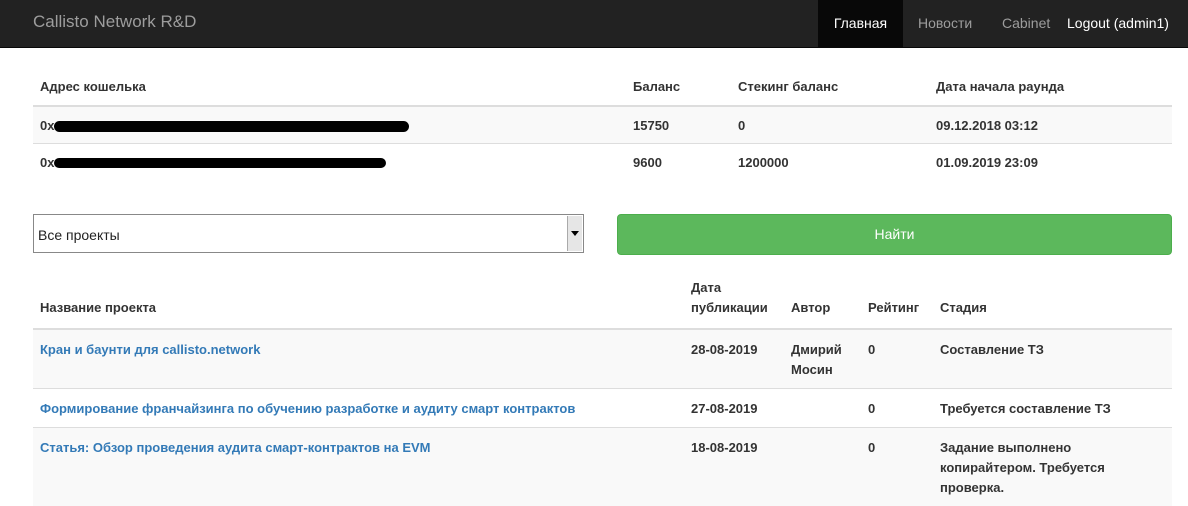 The image size is (1188, 506). Describe the element at coordinates (897, 303) in the screenshot. I see `header-rating: Рейтинг` at that location.